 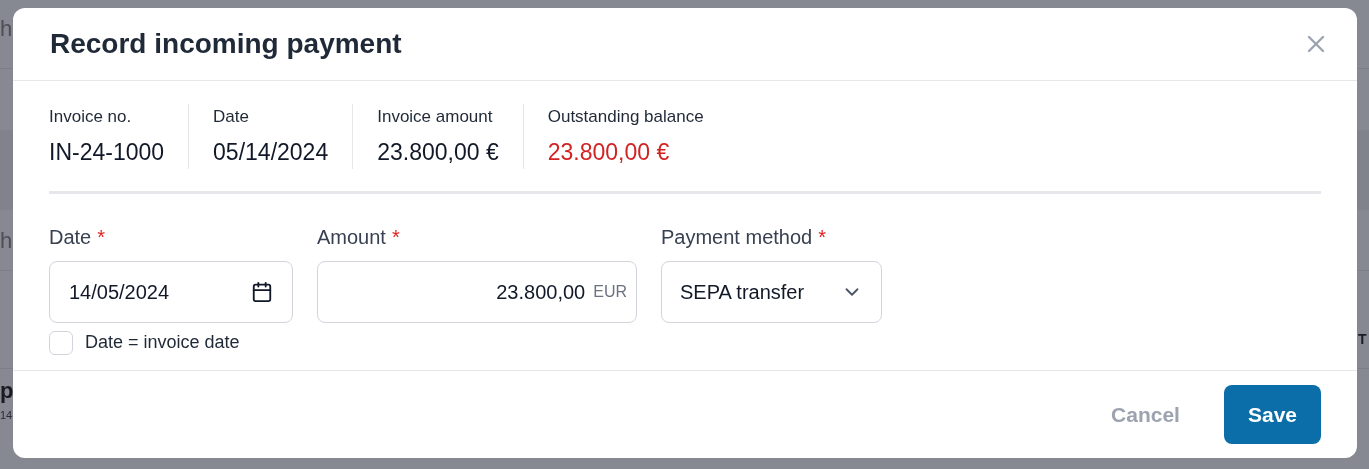 What do you see at coordinates (70, 237) in the screenshot?
I see `field-label: Date` at bounding box center [70, 237].